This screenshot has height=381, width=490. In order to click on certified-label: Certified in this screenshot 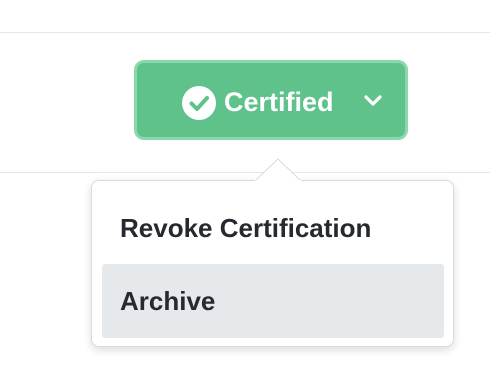, I will do `click(279, 102)`.